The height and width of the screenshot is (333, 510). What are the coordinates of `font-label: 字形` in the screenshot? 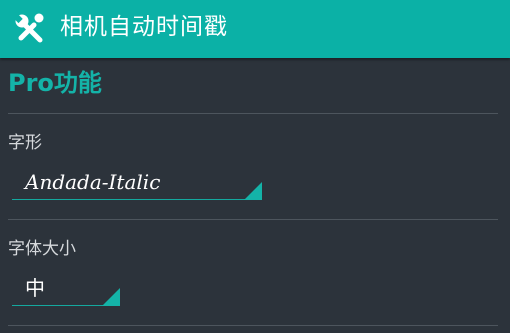 It's located at (25, 143).